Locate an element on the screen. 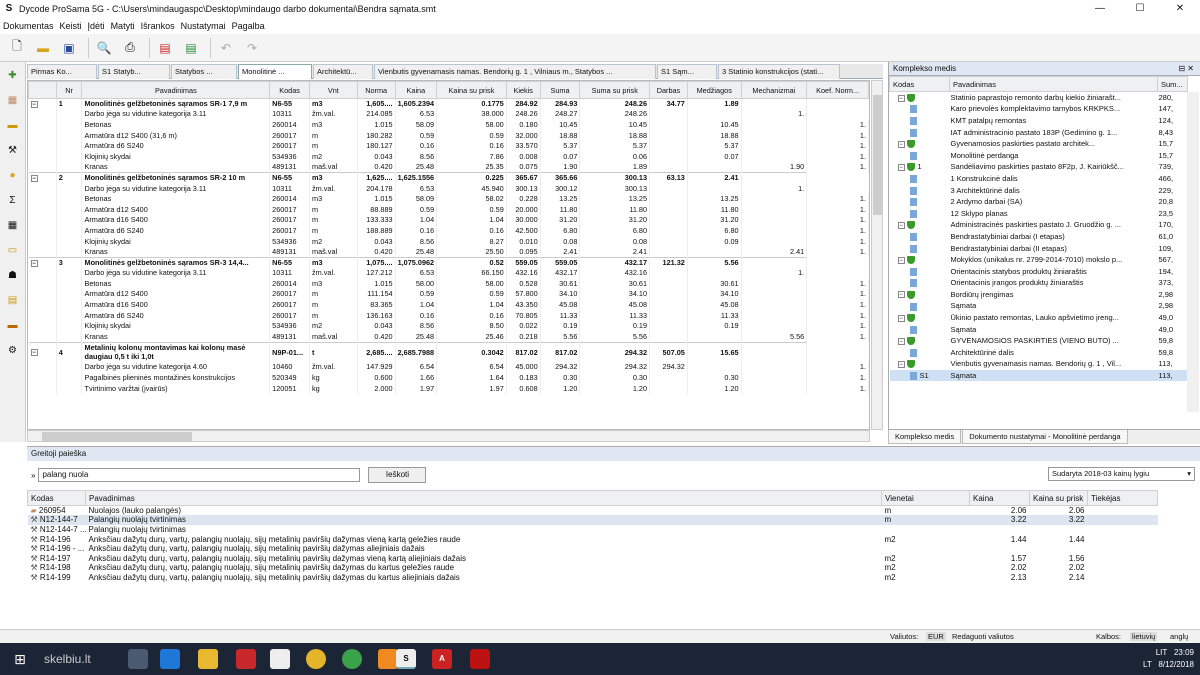 The width and height of the screenshot is (1200, 675). column-header: Kaina is located at coordinates (416, 90).